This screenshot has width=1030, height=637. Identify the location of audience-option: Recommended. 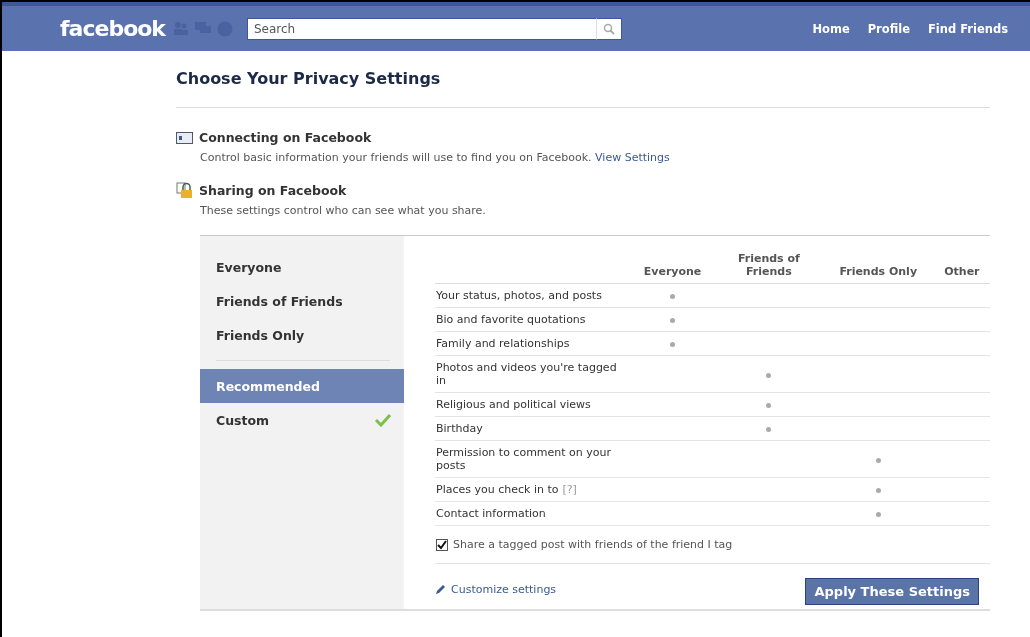
(302, 386).